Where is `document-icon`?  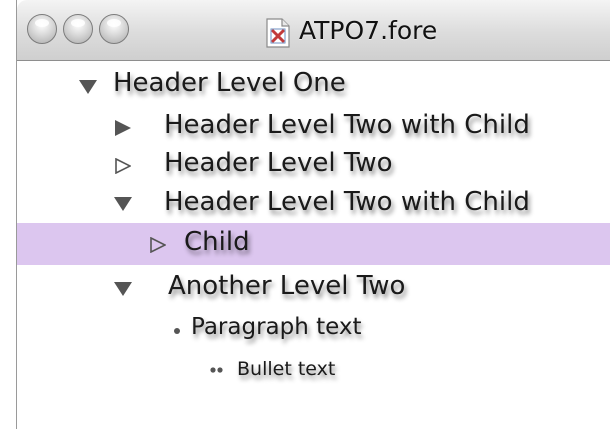 document-icon is located at coordinates (278, 33).